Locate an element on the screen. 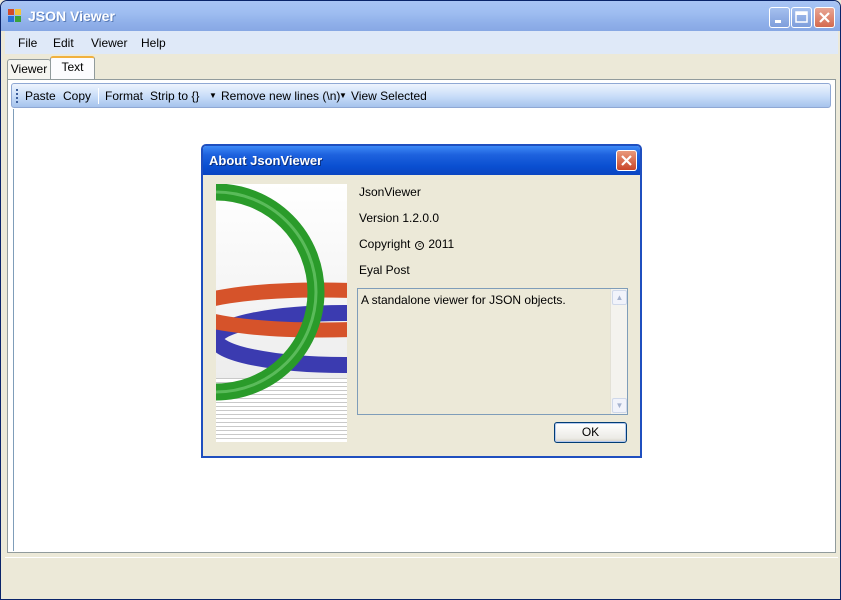 The height and width of the screenshot is (600, 841). menu-viewer: Viewer is located at coordinates (109, 43).